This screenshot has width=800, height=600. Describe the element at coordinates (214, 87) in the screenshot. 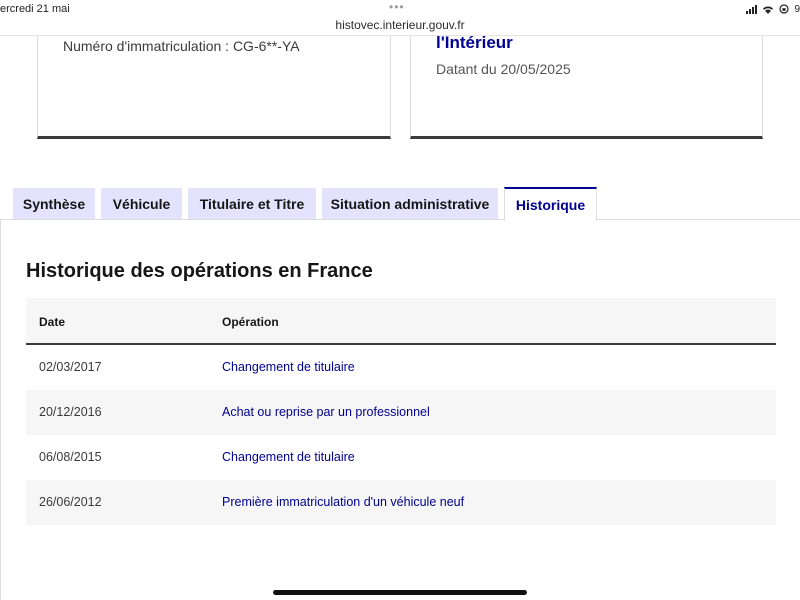

I see `registration-card: Numéro d'immatriculation : CG-6**-YA` at that location.